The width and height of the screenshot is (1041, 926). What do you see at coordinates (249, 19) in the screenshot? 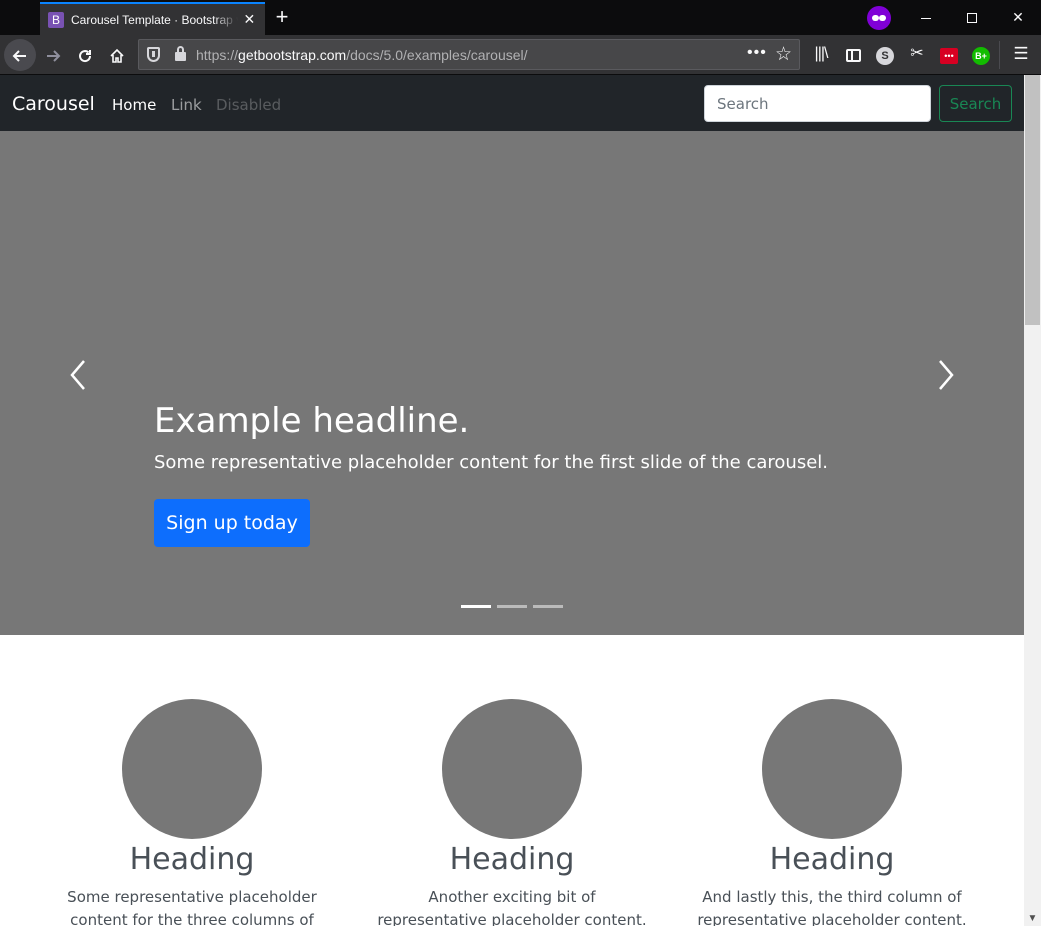
I see `tab-close-icon: ✕` at bounding box center [249, 19].